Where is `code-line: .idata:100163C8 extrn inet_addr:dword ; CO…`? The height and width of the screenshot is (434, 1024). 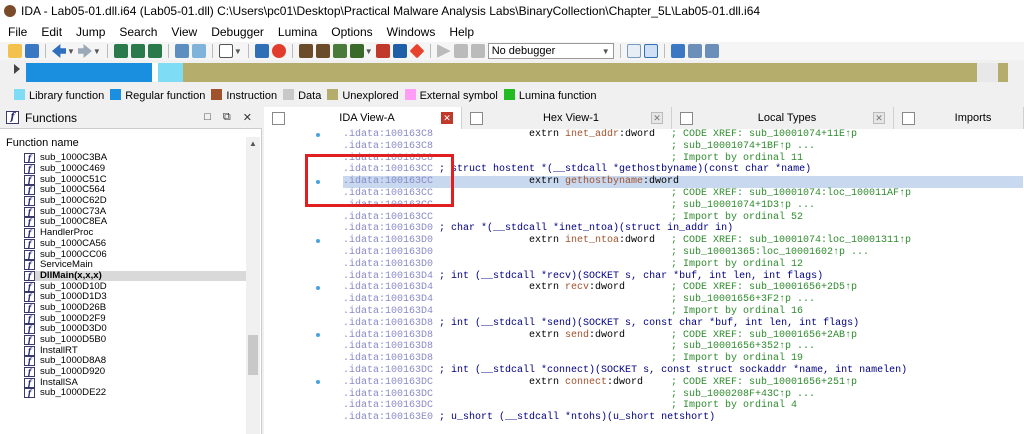
code-line: .idata:100163C8 extrn inet_addr:dword ; CO… is located at coordinates (683, 135).